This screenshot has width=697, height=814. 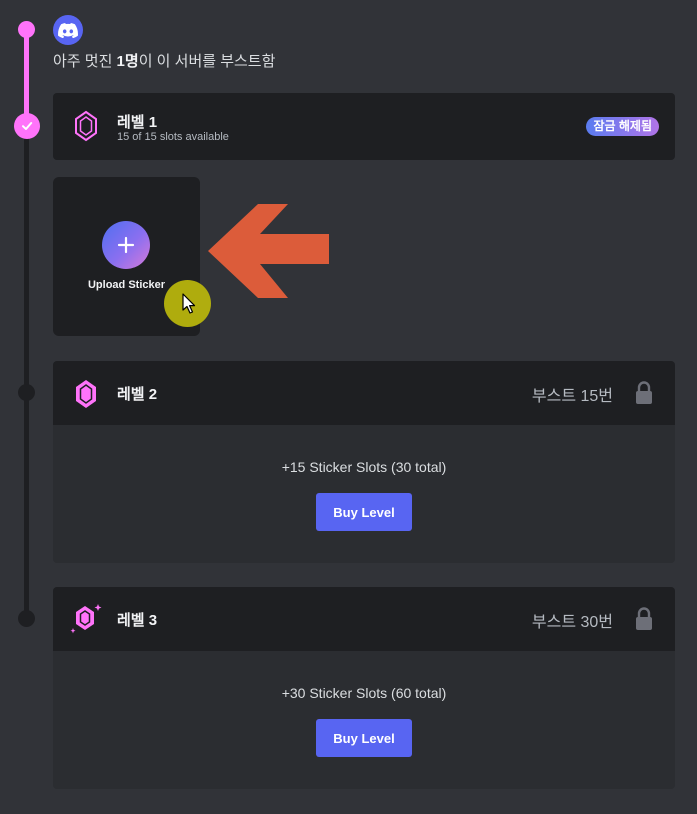 I want to click on level-2-header: 레벨 2 부스트 15번, so click(x=364, y=393).